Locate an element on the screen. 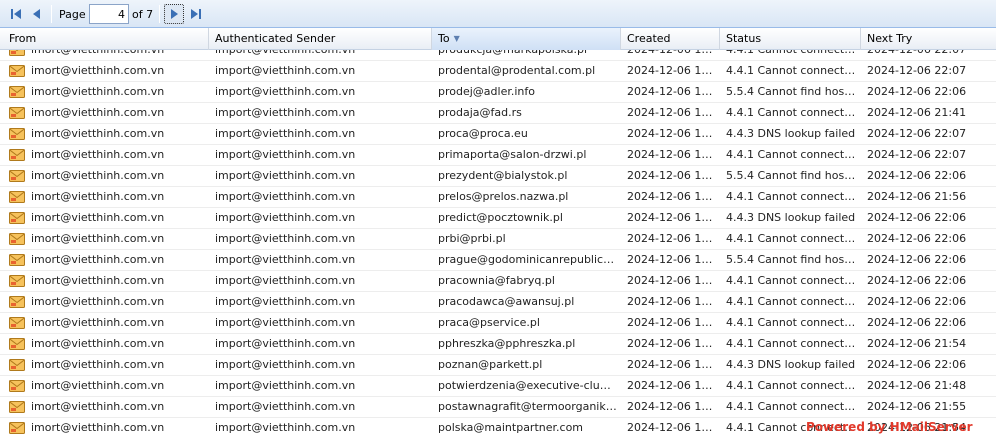 This screenshot has width=996, height=435. cell-to: prodaja@fad.rs is located at coordinates (480, 112).